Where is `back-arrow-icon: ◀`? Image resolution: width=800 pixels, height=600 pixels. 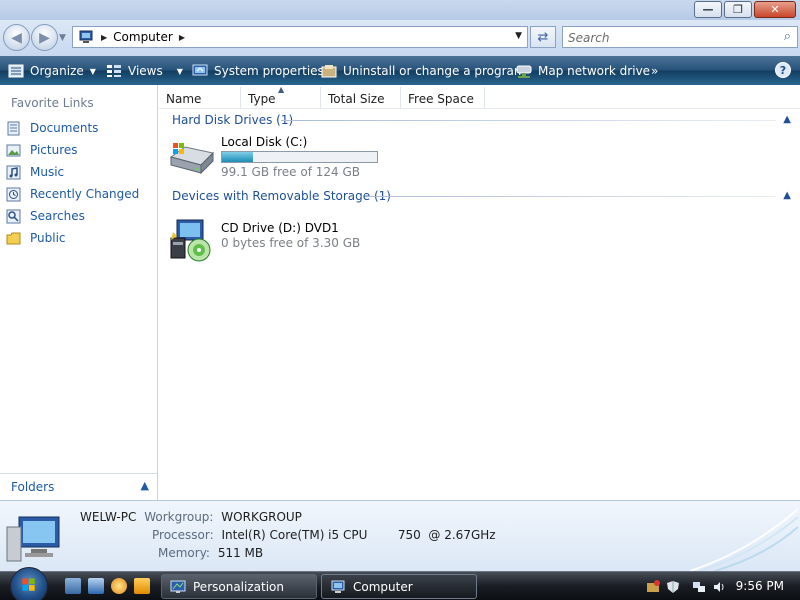 back-arrow-icon: ◀ is located at coordinates (16, 37).